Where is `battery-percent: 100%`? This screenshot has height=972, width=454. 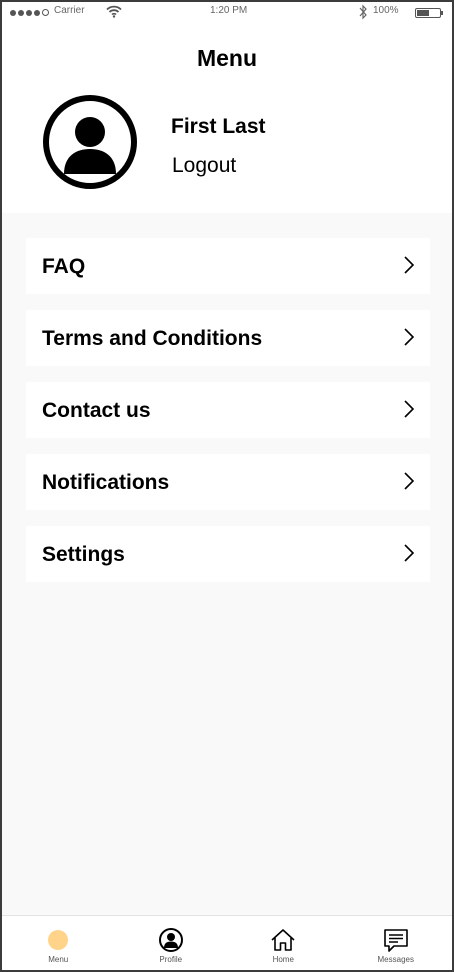 battery-percent: 100% is located at coordinates (386, 10).